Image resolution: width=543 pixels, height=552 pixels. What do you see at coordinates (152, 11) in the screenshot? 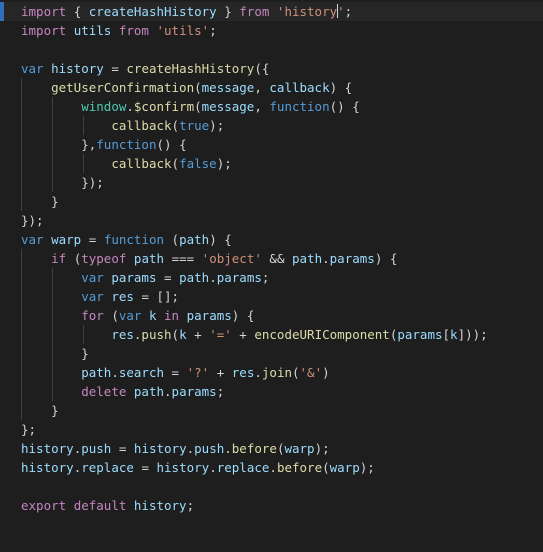
I see `code-token: createHashHistory` at bounding box center [152, 11].